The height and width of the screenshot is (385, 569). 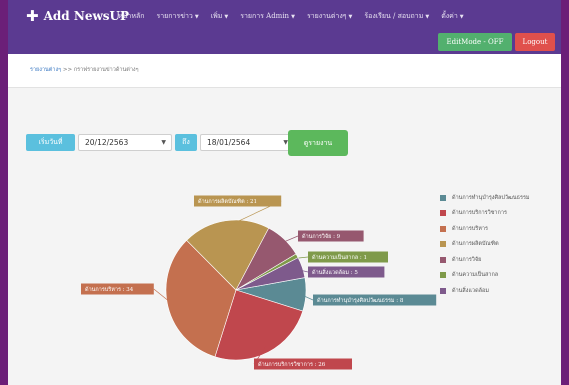 What do you see at coordinates (109, 289) in the screenshot?
I see `pie-data-label: ด้านการบริหาร : 34` at bounding box center [109, 289].